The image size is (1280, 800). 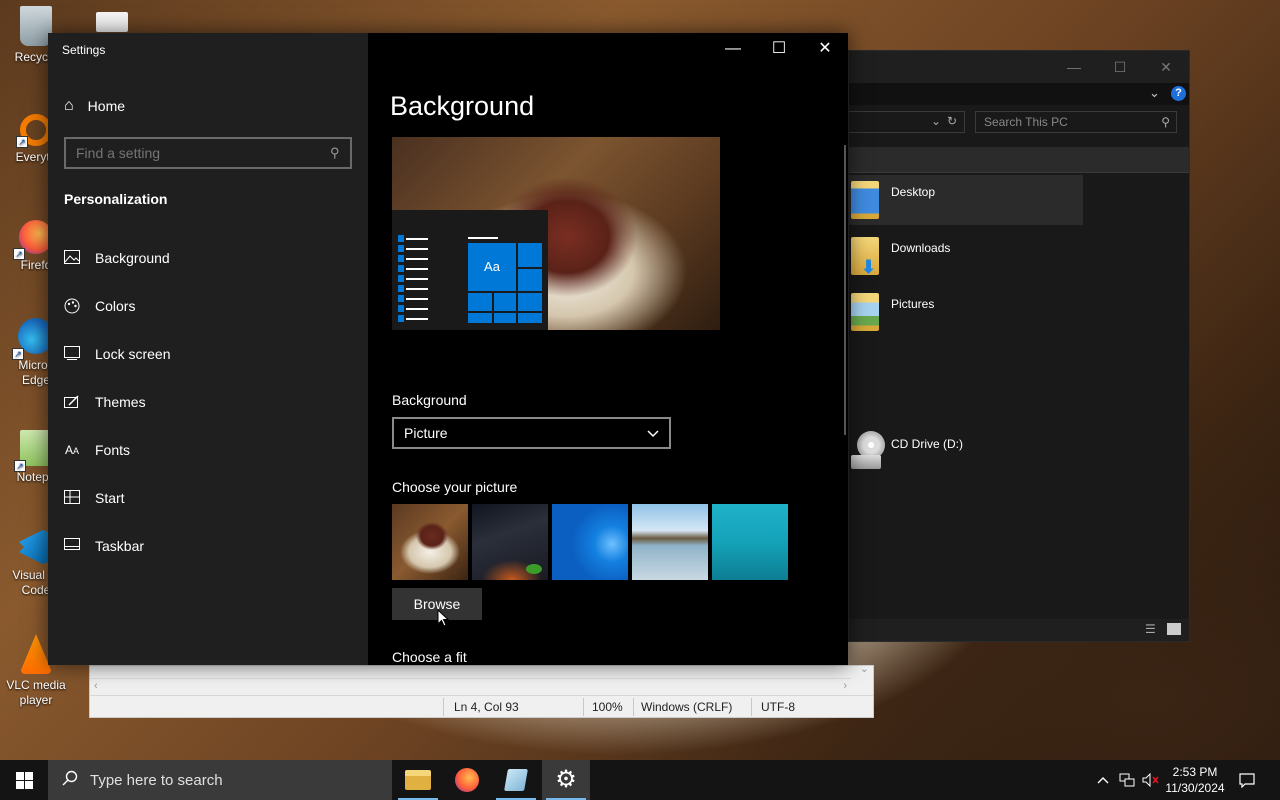 What do you see at coordinates (913, 304) in the screenshot?
I see `item-label: Pictures` at bounding box center [913, 304].